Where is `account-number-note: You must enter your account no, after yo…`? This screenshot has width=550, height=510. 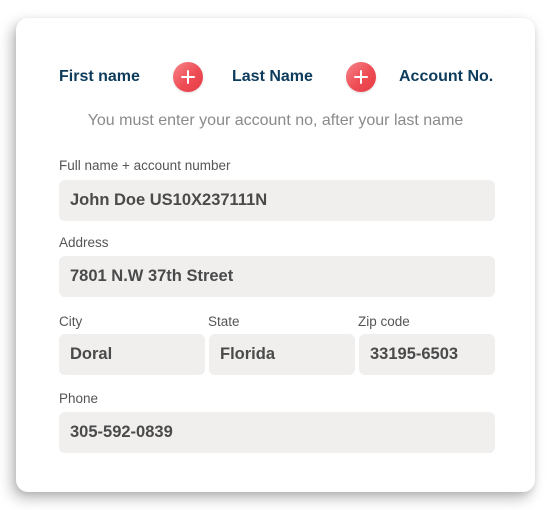 account-number-note: You must enter your account no, after yo… is located at coordinates (275, 120).